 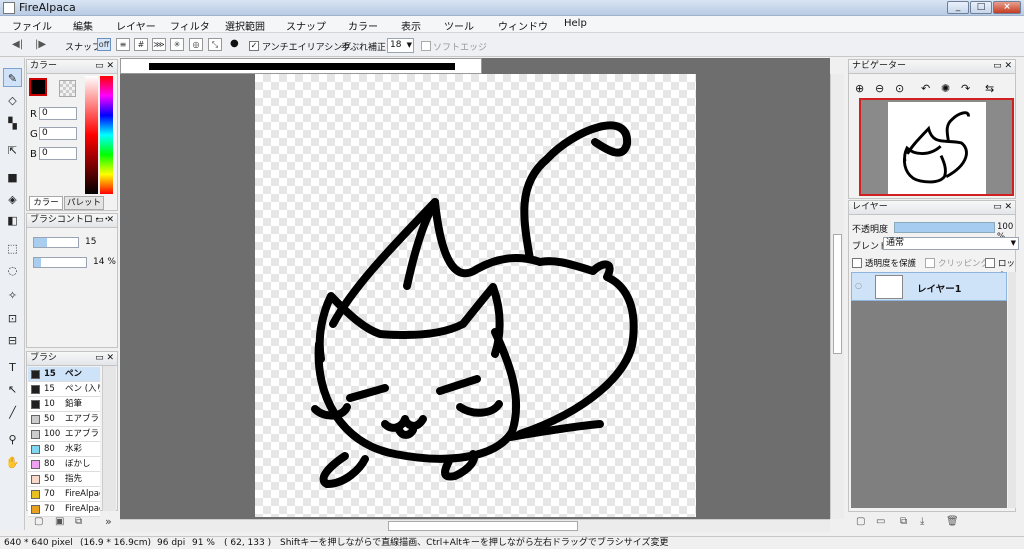 What do you see at coordinates (245, 25) in the screenshot?
I see `menu-selection: 選択範囲` at bounding box center [245, 25].